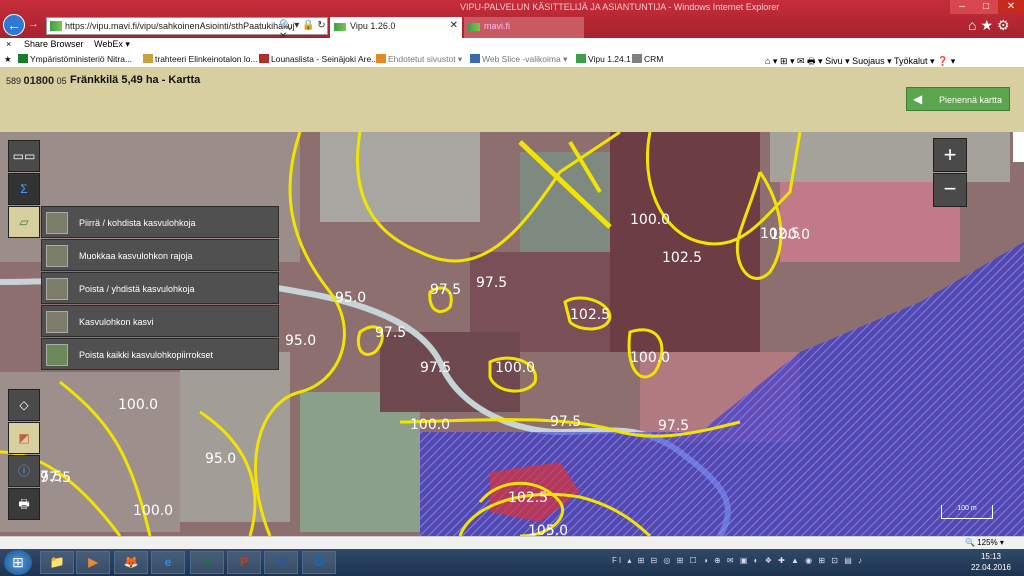 This screenshot has width=1024, height=576. Describe the element at coordinates (57, 223) in the screenshot. I see `draw-parcel-icon` at that location.